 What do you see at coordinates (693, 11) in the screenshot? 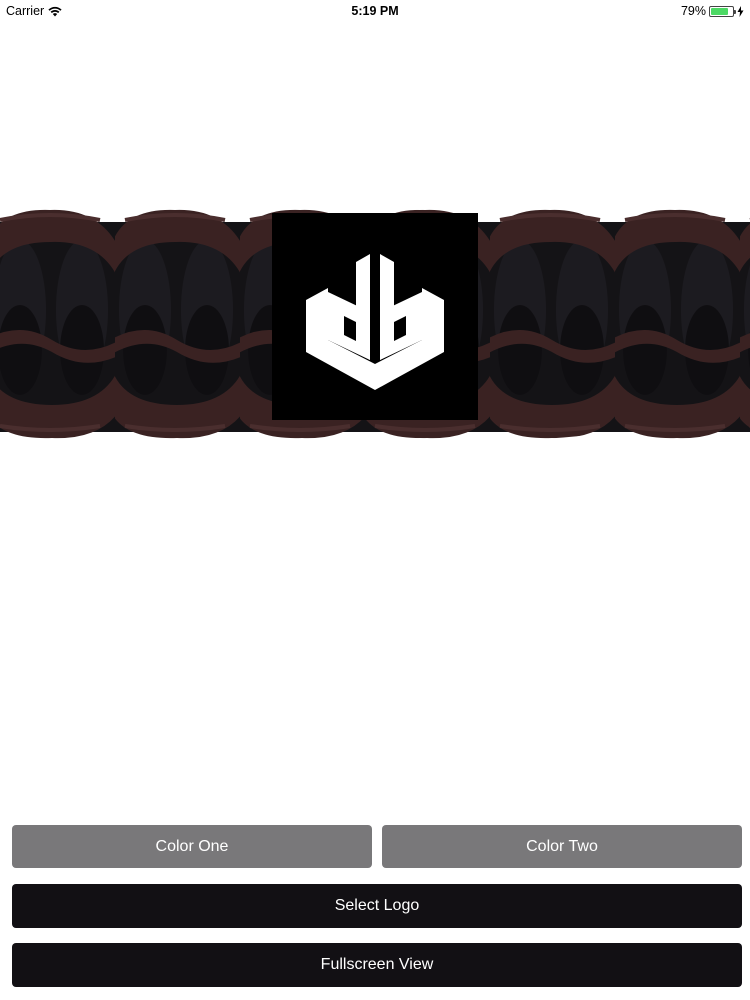
I see `battery-percent: 79%` at bounding box center [693, 11].